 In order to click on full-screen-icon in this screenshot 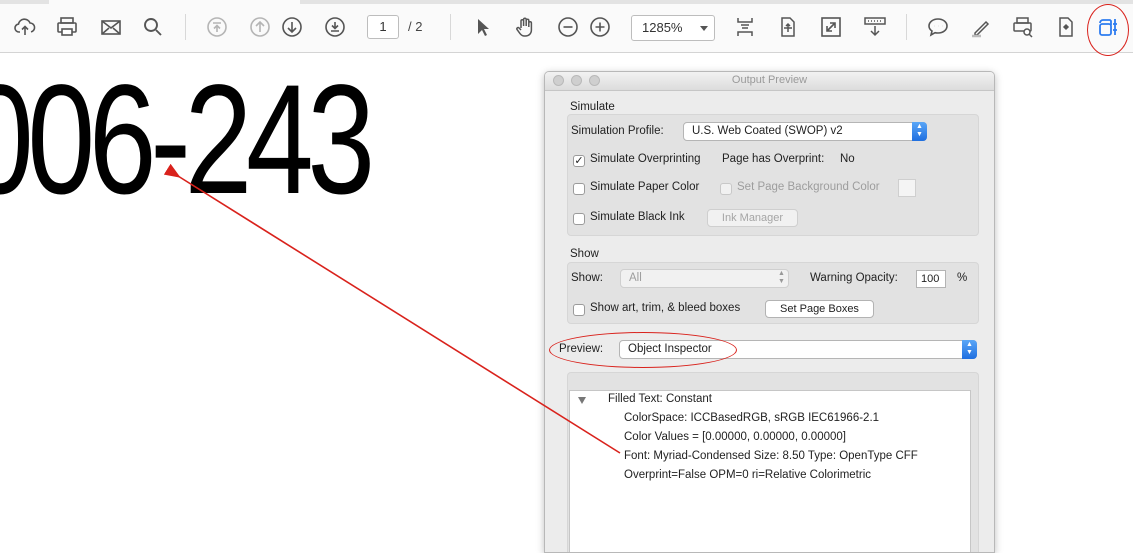, I will do `click(831, 27)`.